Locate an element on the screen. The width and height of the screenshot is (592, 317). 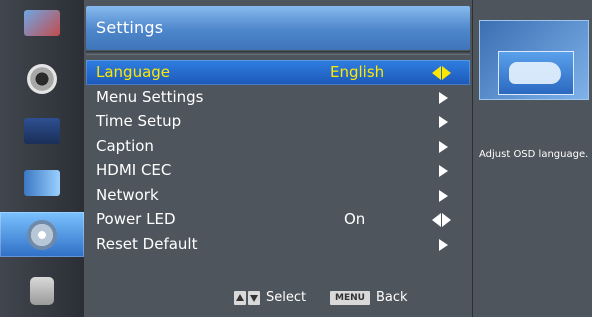
rail-item-lock is located at coordinates (42, 290).